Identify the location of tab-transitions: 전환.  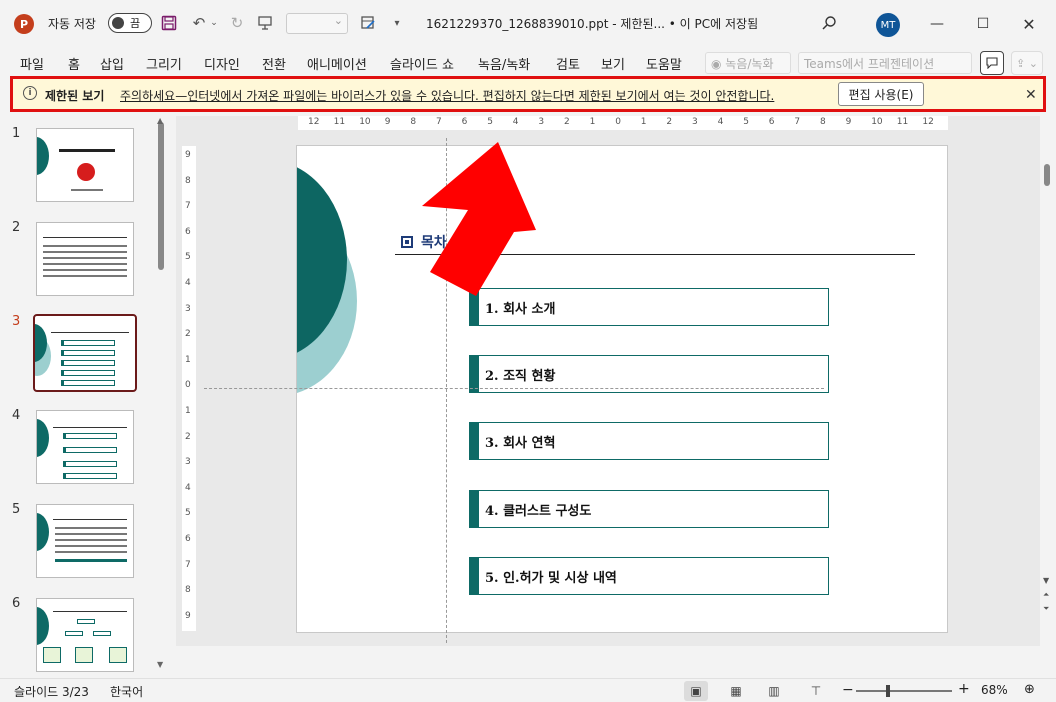
(274, 63).